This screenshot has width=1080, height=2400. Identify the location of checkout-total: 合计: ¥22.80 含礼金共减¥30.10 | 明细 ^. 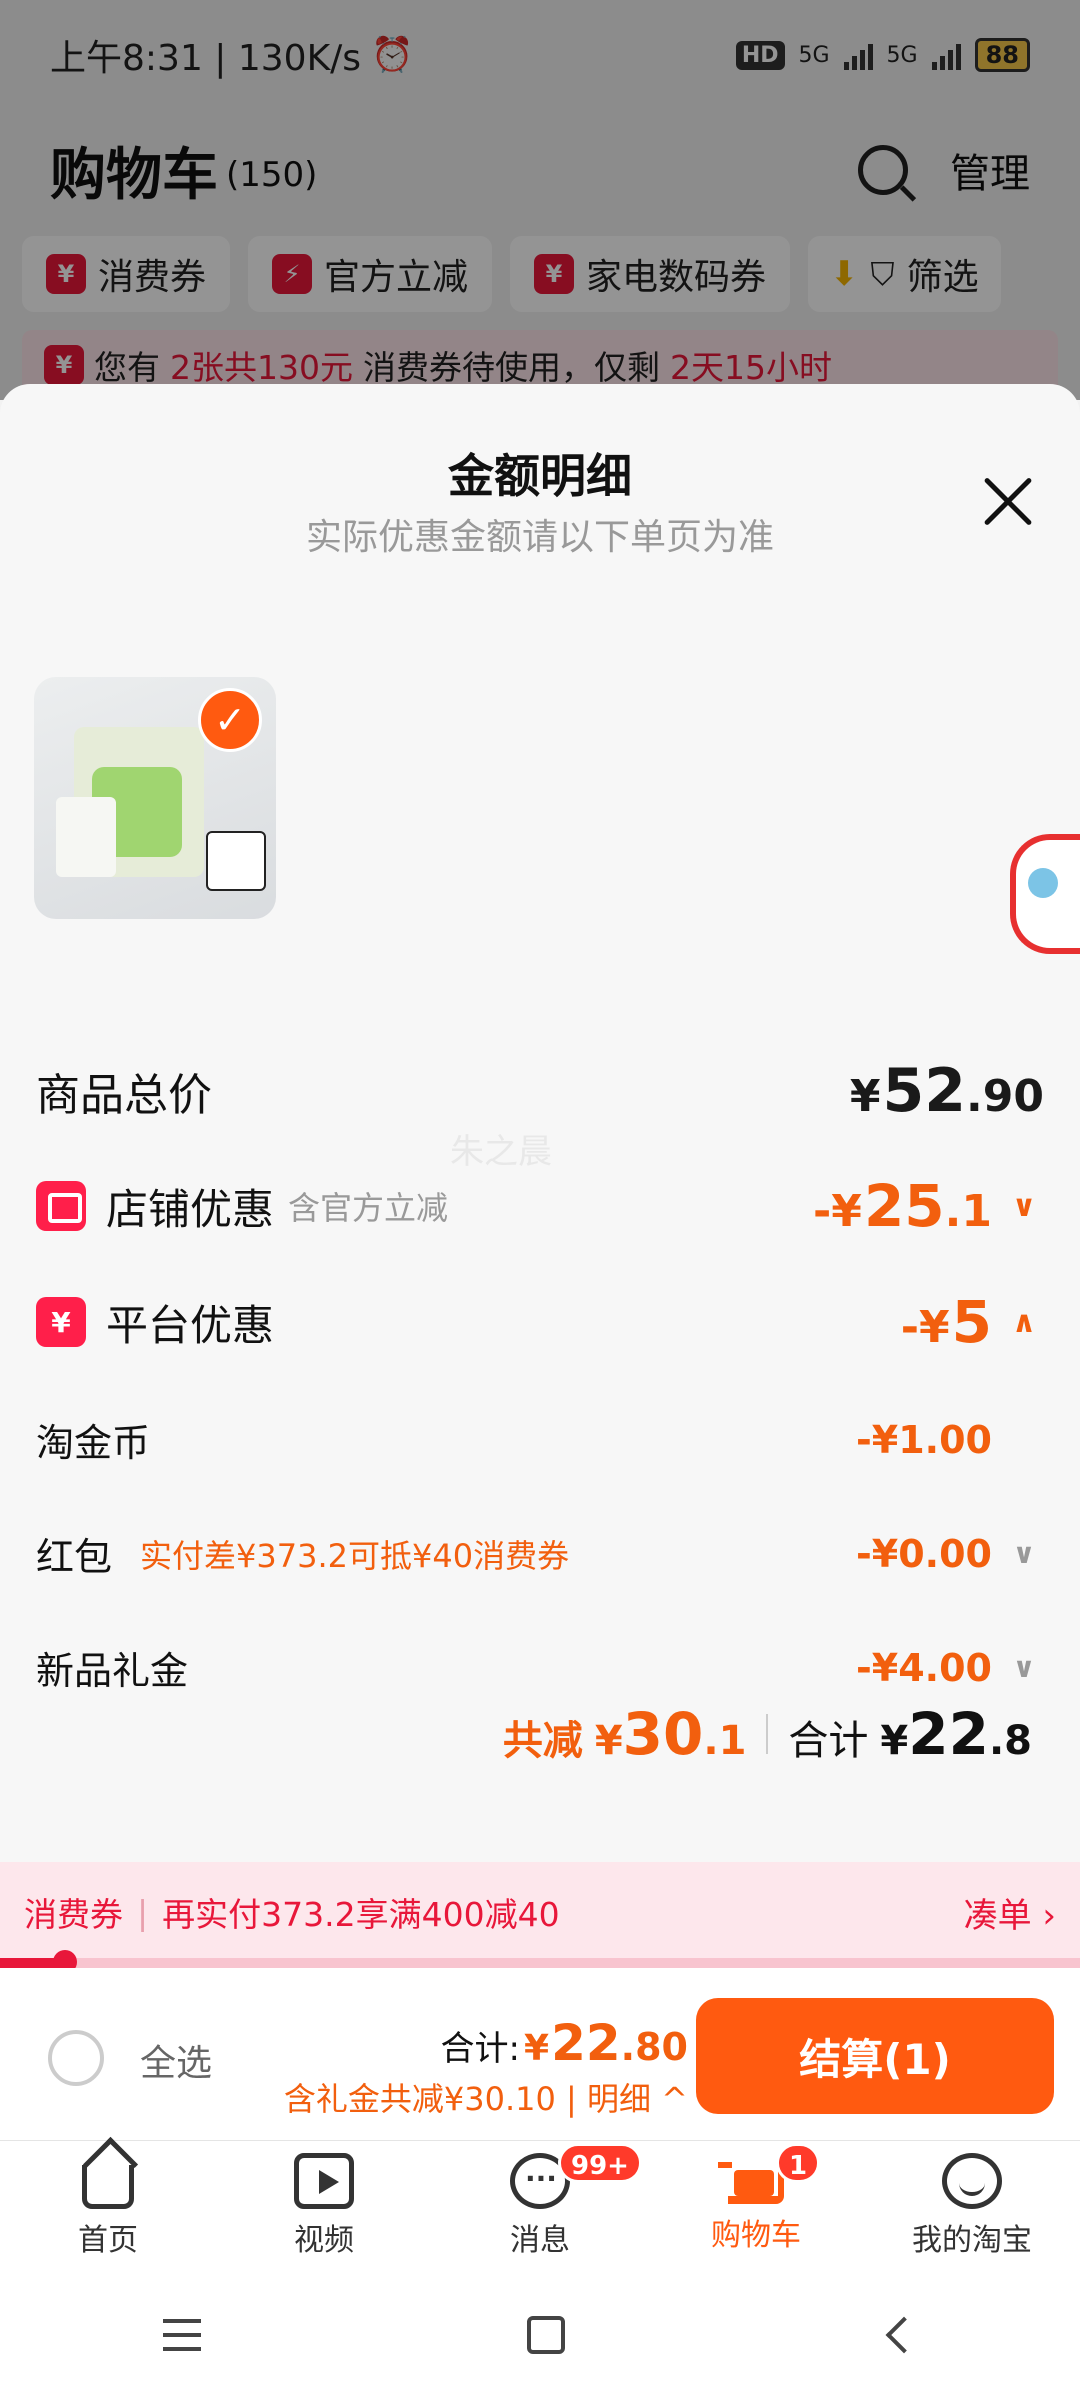
(486, 2067).